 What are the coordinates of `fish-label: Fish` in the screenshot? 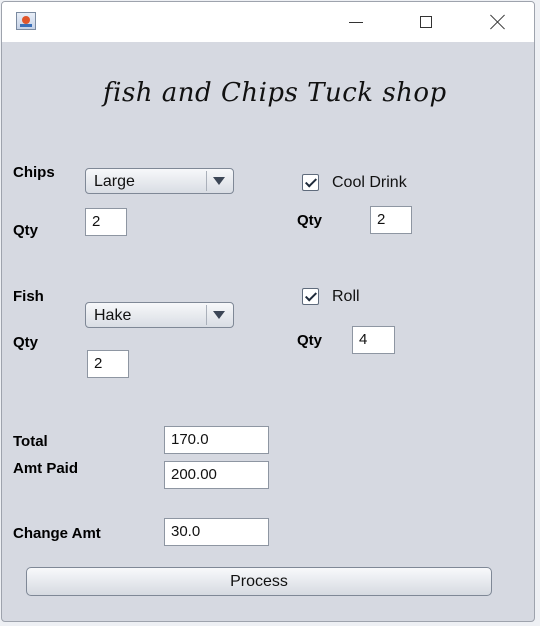 It's located at (28, 296).